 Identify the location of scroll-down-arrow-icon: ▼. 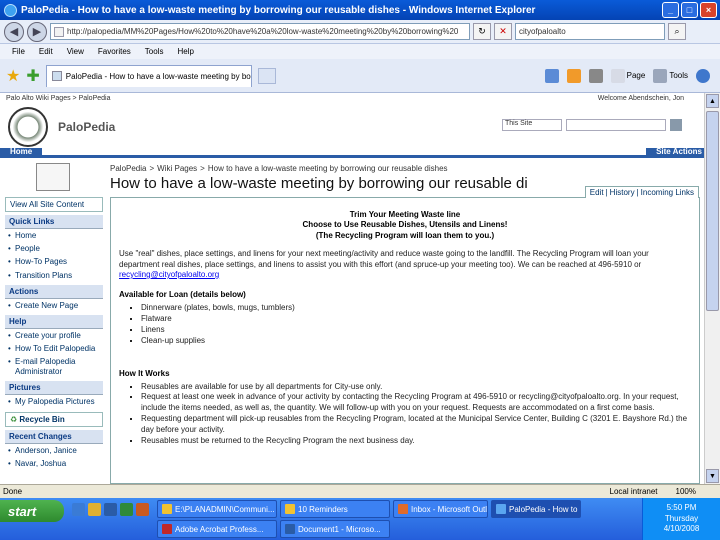
(712, 476).